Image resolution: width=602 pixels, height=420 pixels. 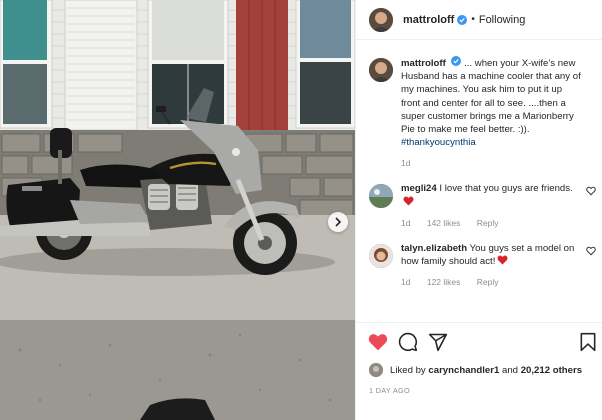 I want to click on caption-username: mattroloff, so click(x=423, y=63).